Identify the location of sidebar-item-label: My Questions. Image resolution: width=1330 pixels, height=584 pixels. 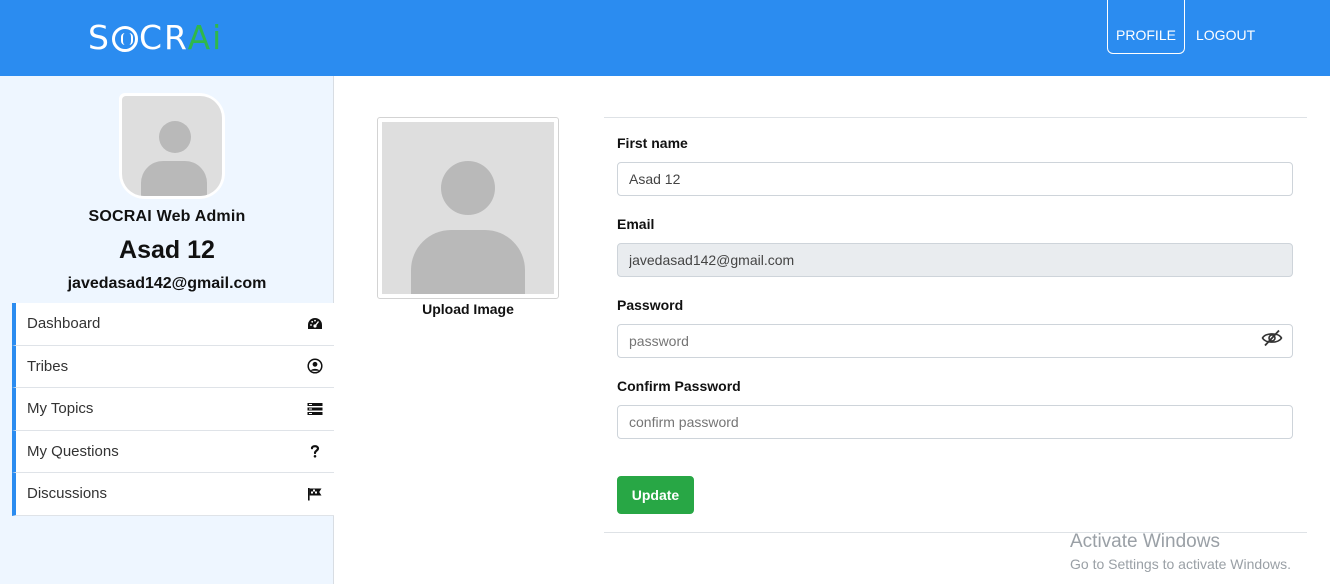
(73, 451).